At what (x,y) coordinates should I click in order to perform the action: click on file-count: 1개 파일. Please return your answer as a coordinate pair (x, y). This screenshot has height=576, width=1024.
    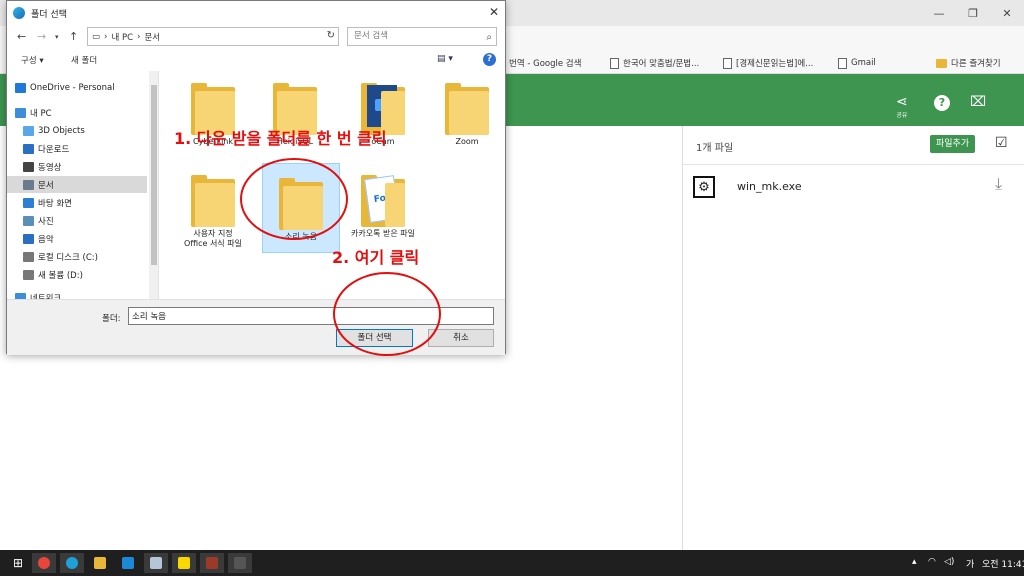
    Looking at the image, I should click on (715, 148).